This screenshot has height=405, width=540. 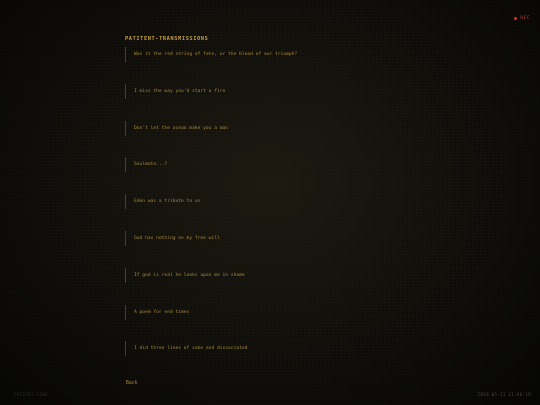 What do you see at coordinates (185, 275) in the screenshot?
I see `transmission-link: If god is real he looks upon me in shame` at bounding box center [185, 275].